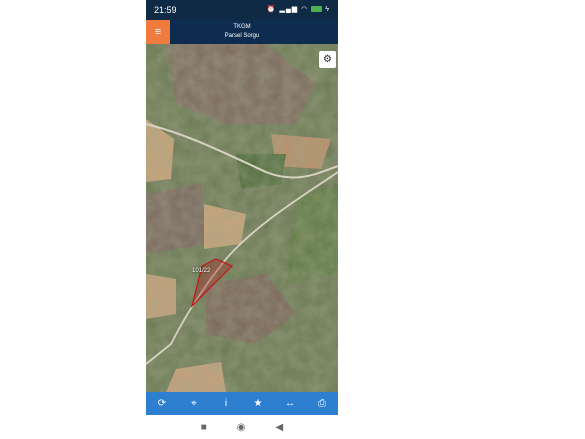 Image resolution: width=585 pixels, height=439 pixels. I want to click on info-button: i, so click(226, 404).